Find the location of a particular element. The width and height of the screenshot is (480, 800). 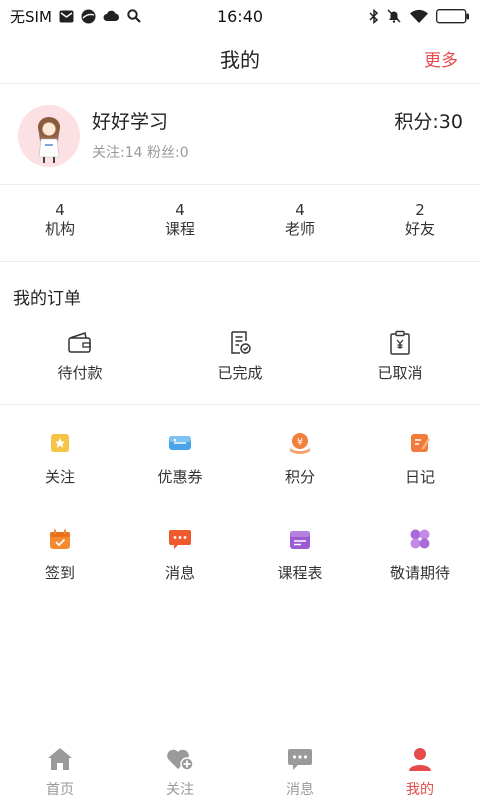

grid-label: 优惠券 is located at coordinates (180, 477).